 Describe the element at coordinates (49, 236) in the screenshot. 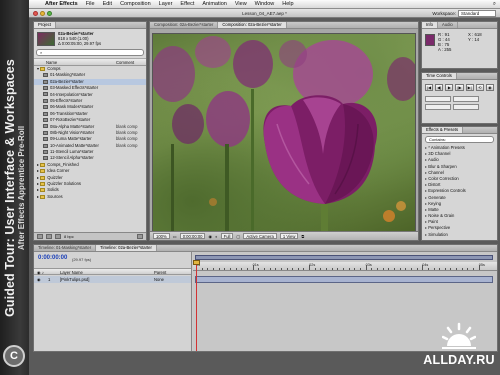

I see `new-folder-icon` at that location.